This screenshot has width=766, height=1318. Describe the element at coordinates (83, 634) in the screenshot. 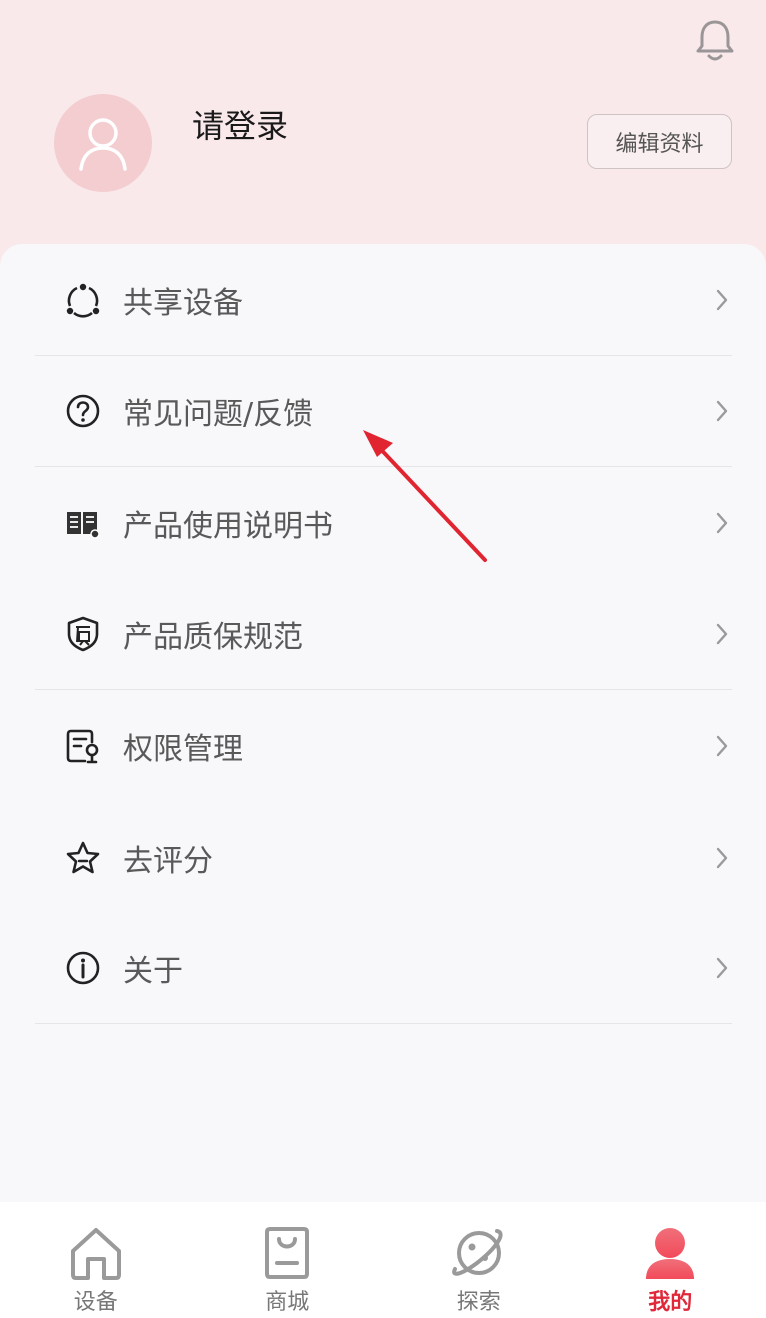

I see `warranty-shield-icon` at that location.